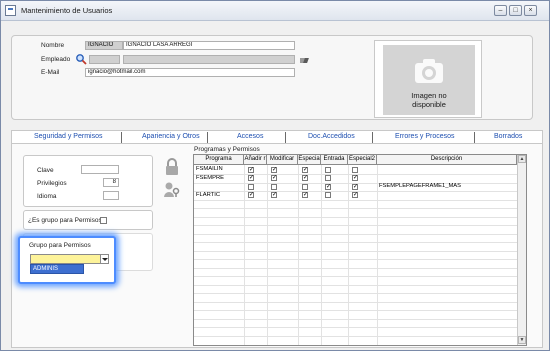 The image size is (550, 351). I want to click on scroll-up-icon: ▲, so click(522, 159).